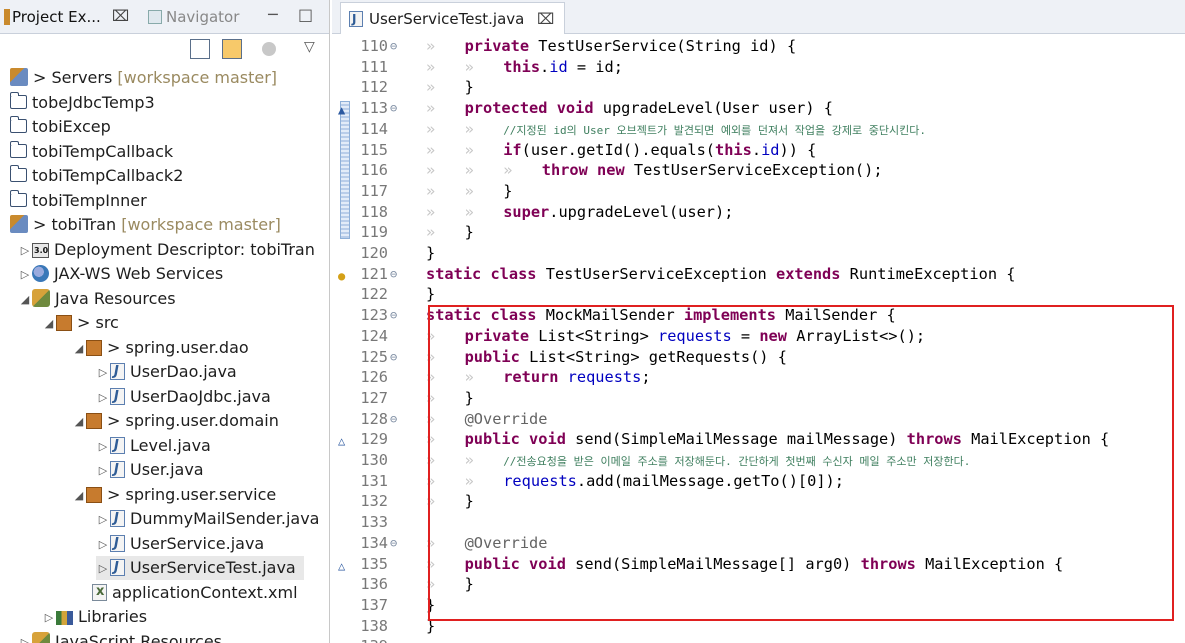 The width and height of the screenshot is (1185, 643). I want to click on code-line: 115 » » if(user.getId().equals(this.id)) {, so click(758, 150).